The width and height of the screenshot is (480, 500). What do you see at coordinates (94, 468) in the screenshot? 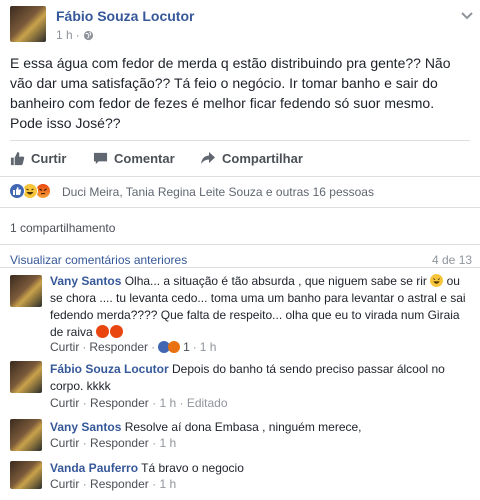
I see `commenter-name: Vanda Pauferro` at bounding box center [94, 468].